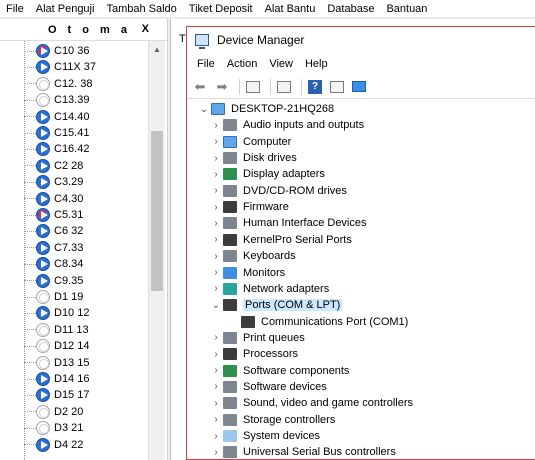 Image resolution: width=535 pixels, height=460 pixels. Describe the element at coordinates (311, 403) in the screenshot. I see `device-category: › Sound, video and game controllers` at that location.